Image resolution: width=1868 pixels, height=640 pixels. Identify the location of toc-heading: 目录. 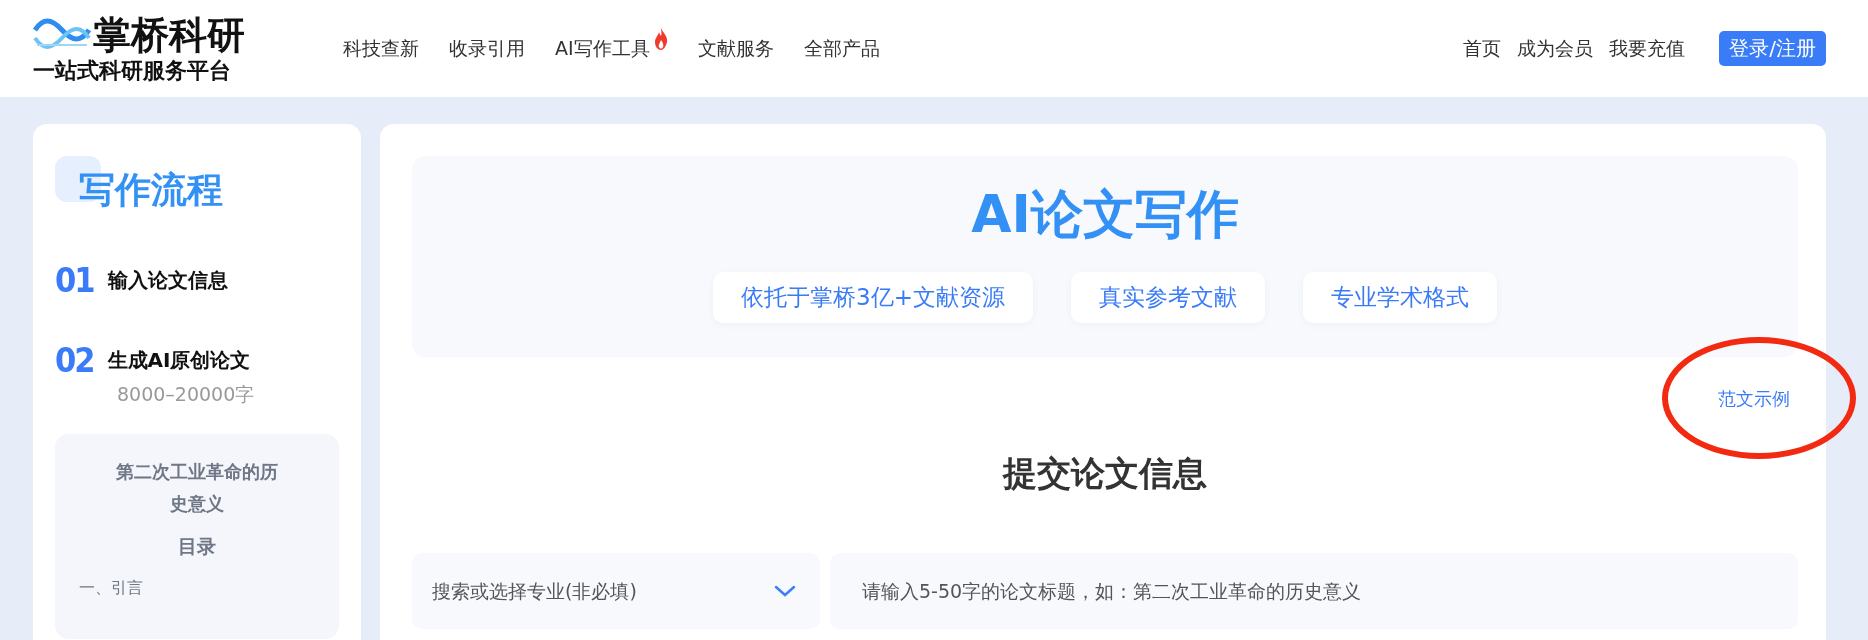
(197, 546).